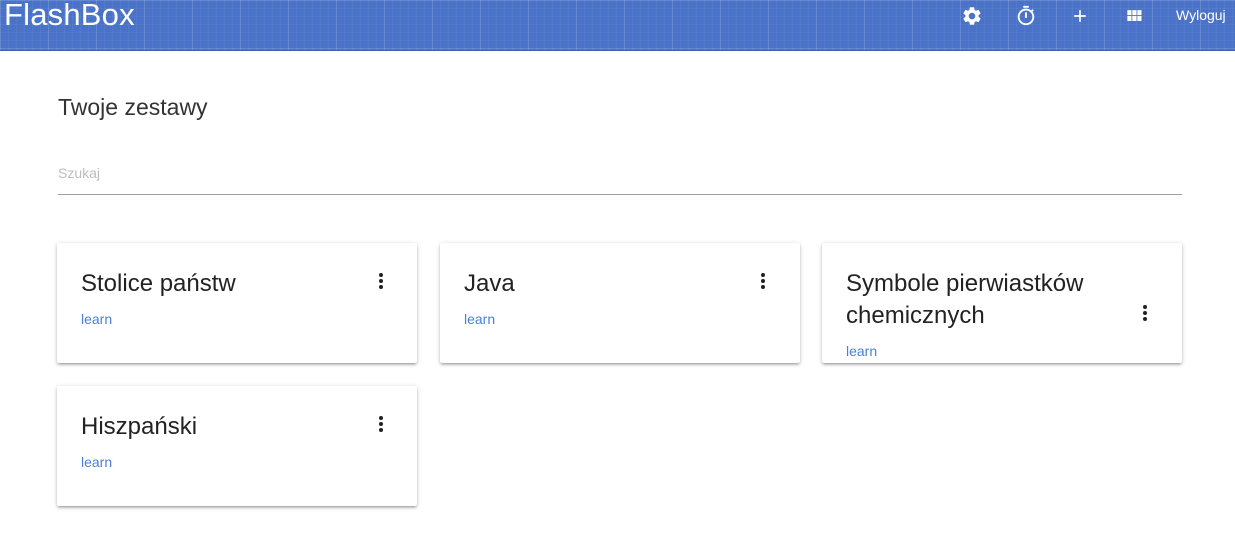  I want to click on apps-grid-button, so click(1134, 16).